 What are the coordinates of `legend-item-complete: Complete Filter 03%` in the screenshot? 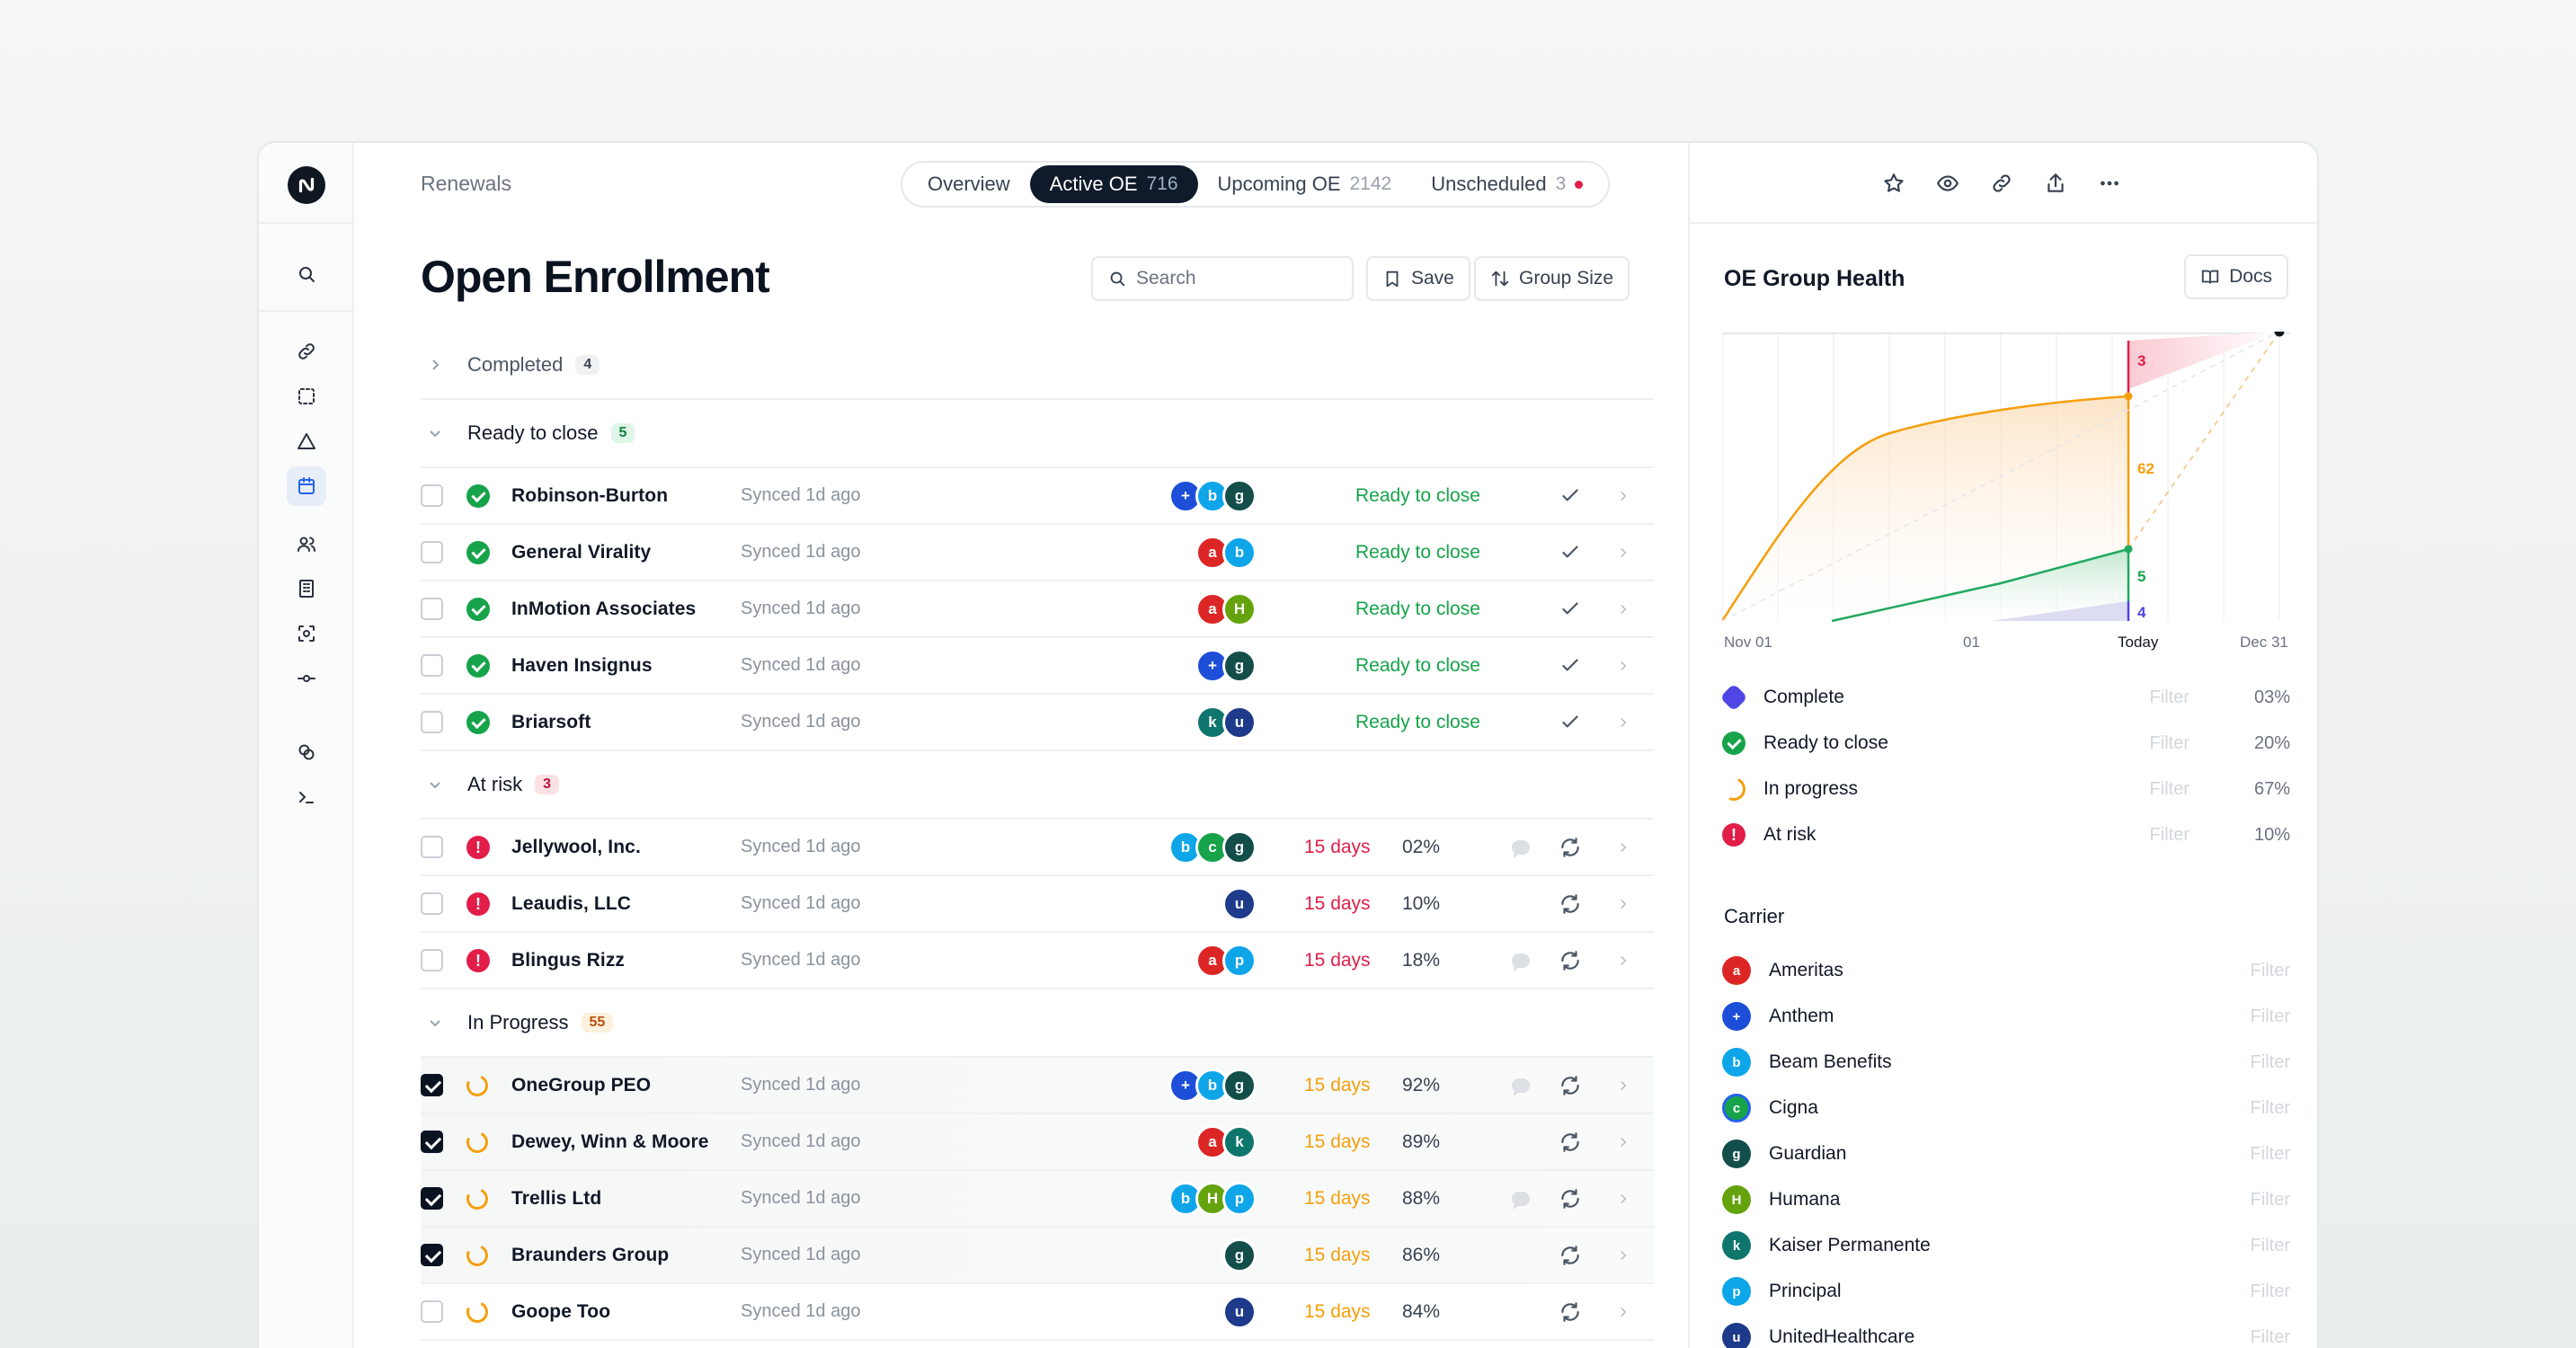 It's located at (2004, 697).